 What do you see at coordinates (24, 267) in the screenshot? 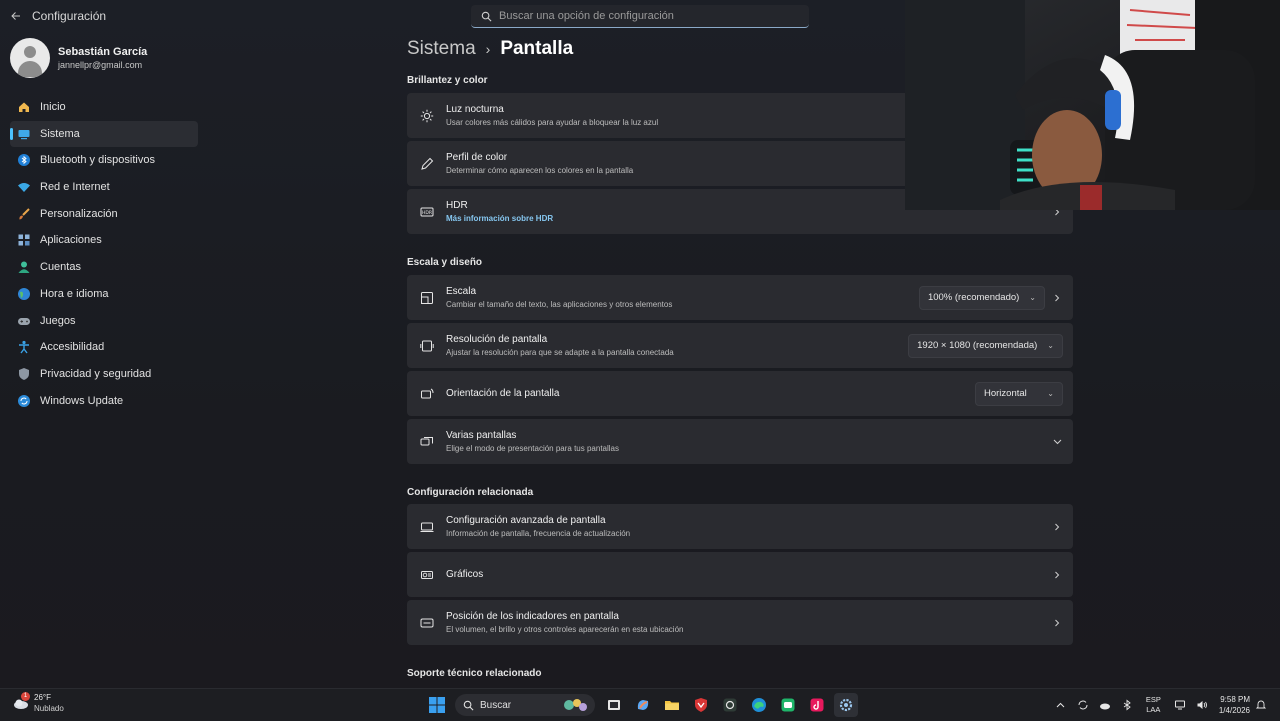
I see `accounts-icon` at bounding box center [24, 267].